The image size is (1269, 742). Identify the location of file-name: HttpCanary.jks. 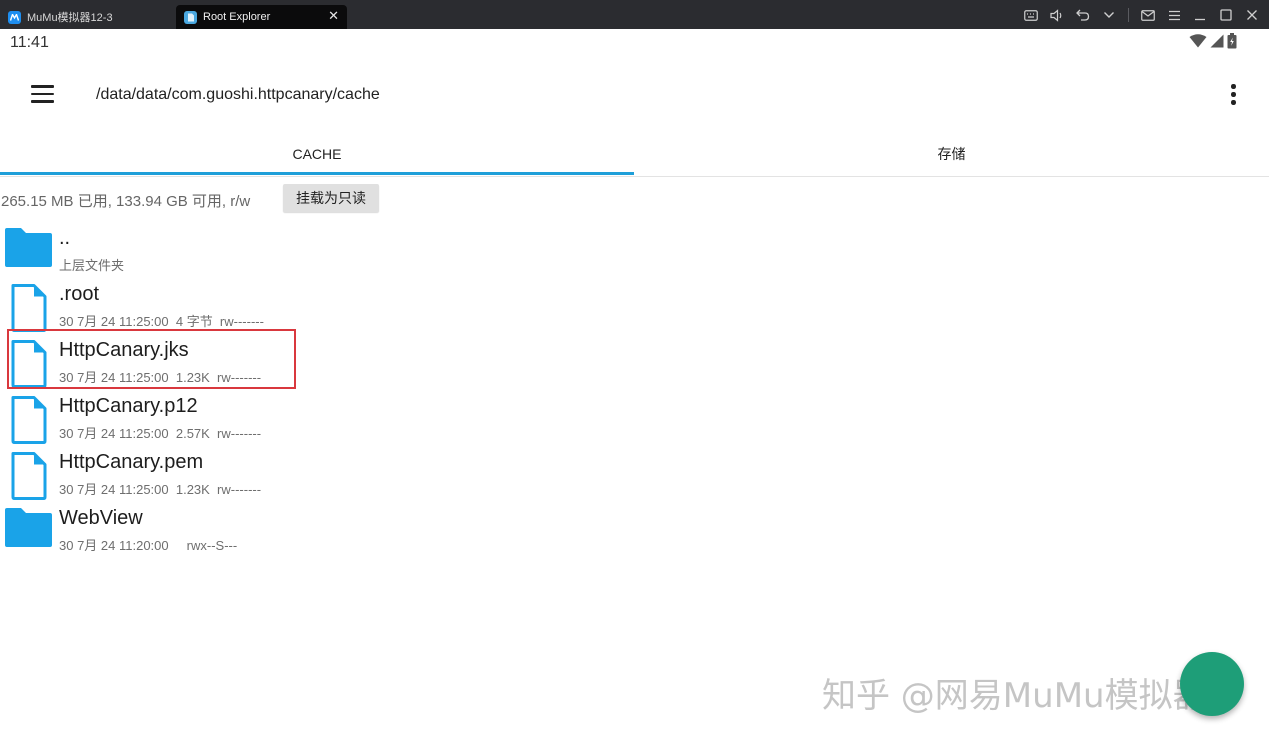
(124, 350).